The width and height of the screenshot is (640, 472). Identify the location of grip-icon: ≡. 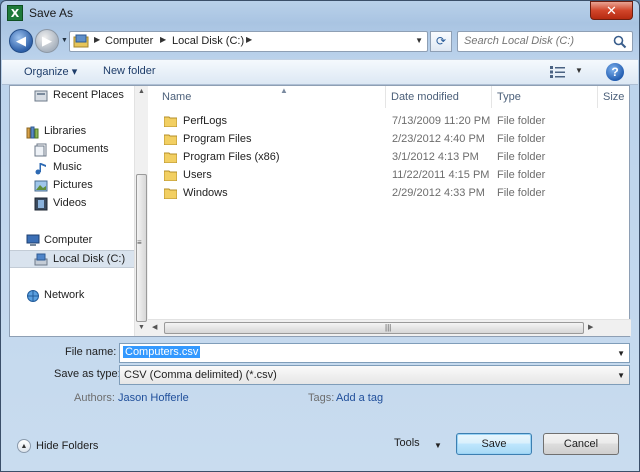
(139, 242).